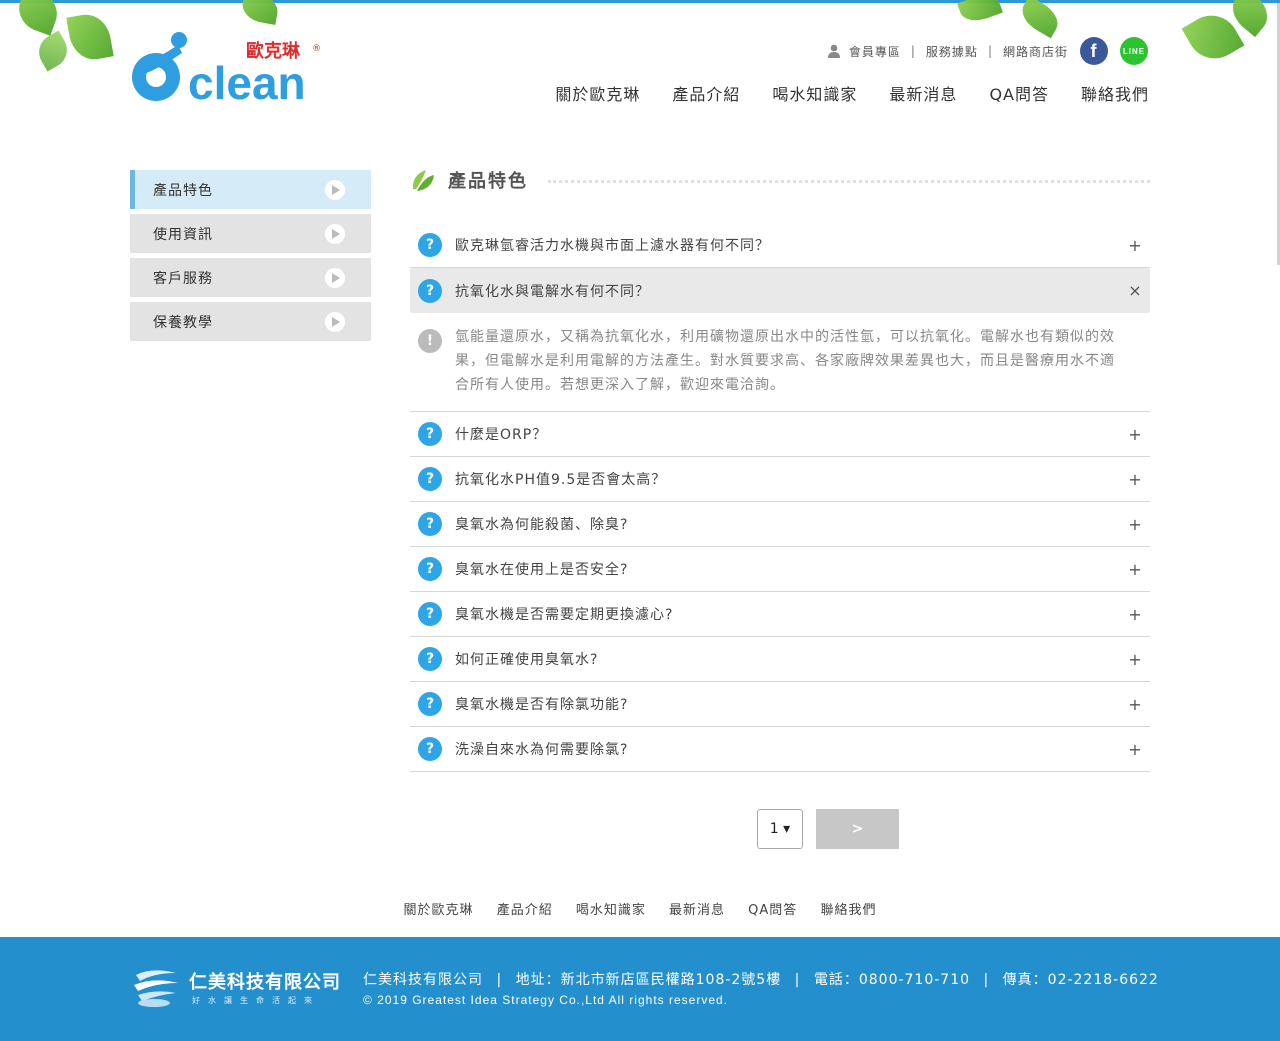 This screenshot has width=1280, height=1041. I want to click on utility-links: 會員專區 | 服務據點 | 網路商店街 f LINE, so click(987, 51).